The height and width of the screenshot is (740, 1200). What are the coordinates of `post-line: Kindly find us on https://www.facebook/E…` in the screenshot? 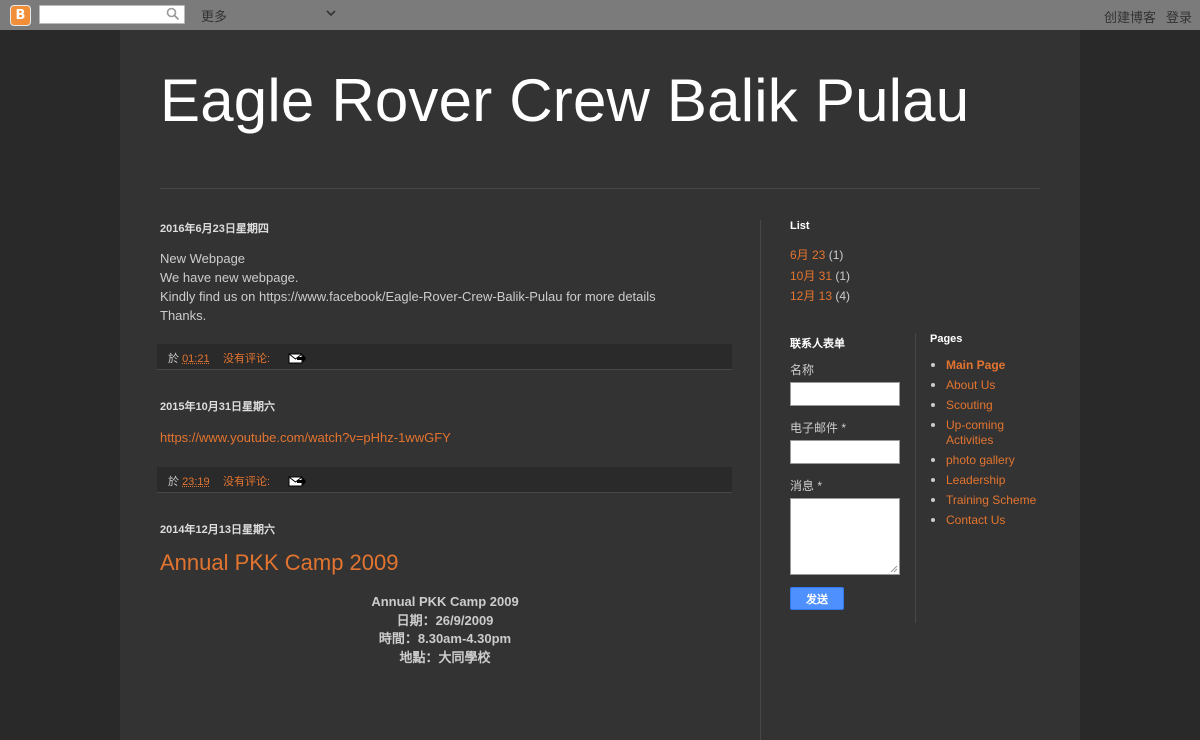 It's located at (408, 296).